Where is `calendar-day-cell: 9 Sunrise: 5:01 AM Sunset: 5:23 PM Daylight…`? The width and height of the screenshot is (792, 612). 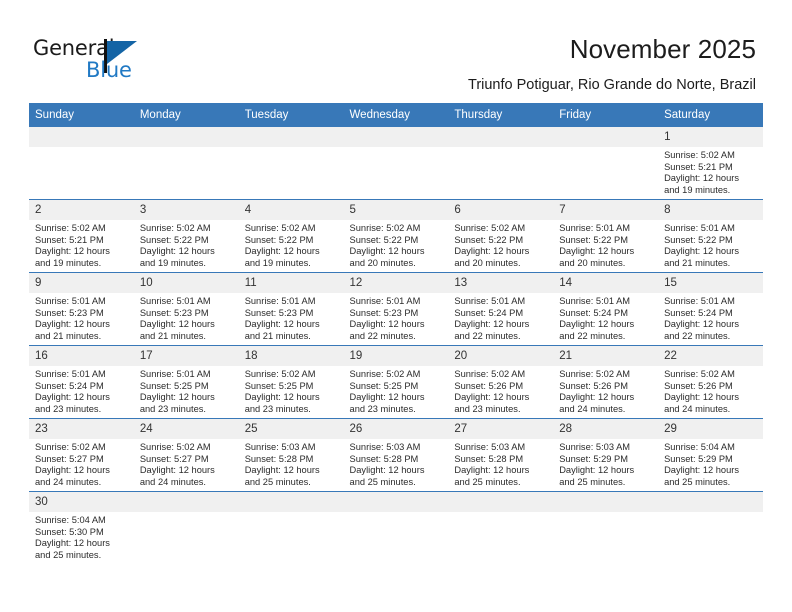
calendar-day-cell: 9 Sunrise: 5:01 AM Sunset: 5:23 PM Daylight… is located at coordinates (81, 309).